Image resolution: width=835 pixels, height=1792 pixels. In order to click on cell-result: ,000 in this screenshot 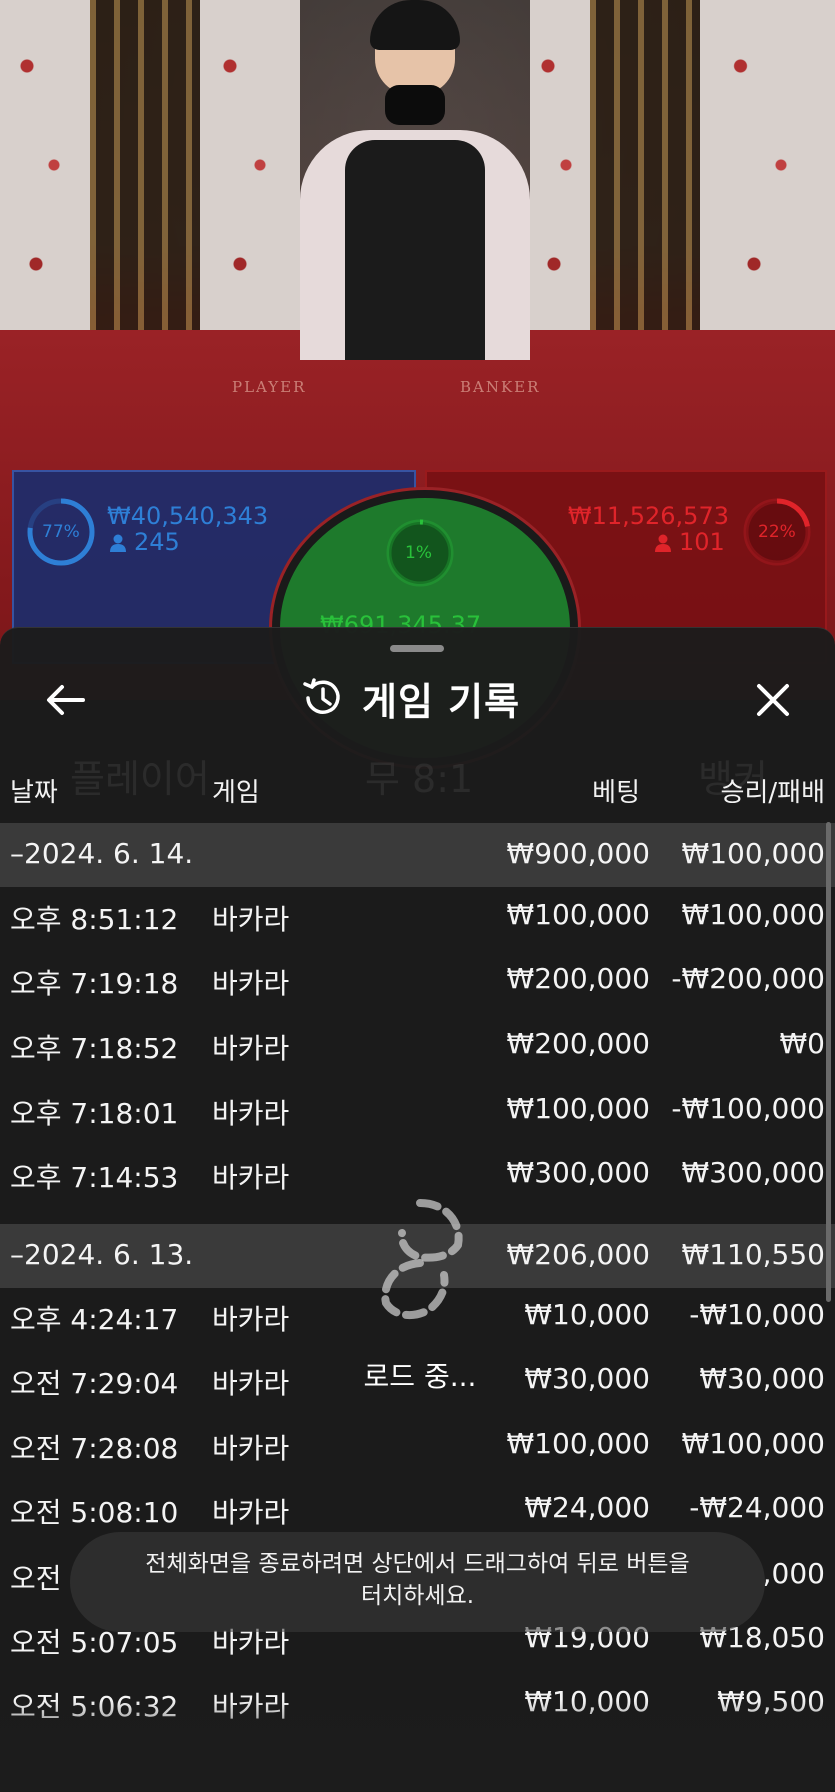, I will do `click(793, 1573)`.